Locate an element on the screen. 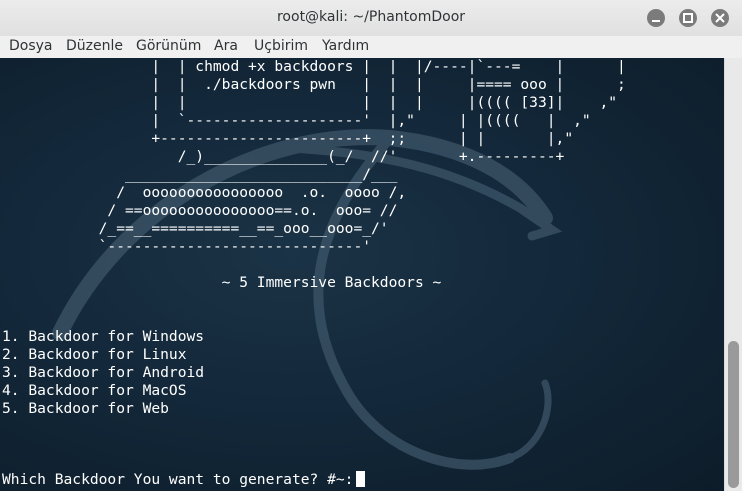 The height and width of the screenshot is (491, 742). banner-line: /_==__==========__==_ooo__ooo=_/' is located at coordinates (195, 228).